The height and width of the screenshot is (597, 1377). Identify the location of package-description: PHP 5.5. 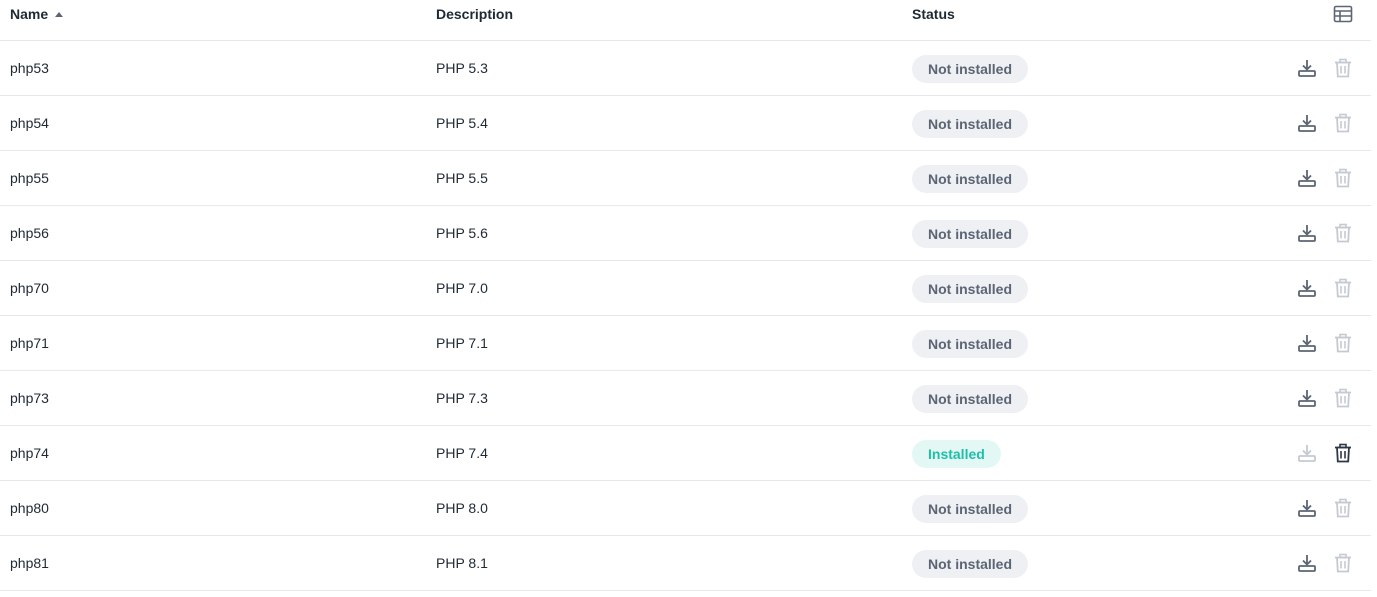
(462, 178).